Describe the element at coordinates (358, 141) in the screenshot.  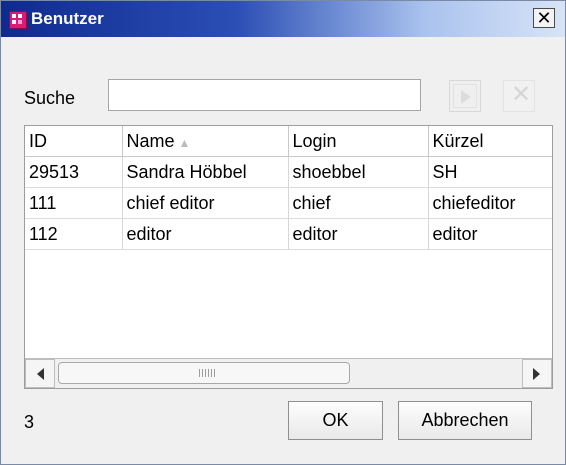
I see `column-header-login: Login` at that location.